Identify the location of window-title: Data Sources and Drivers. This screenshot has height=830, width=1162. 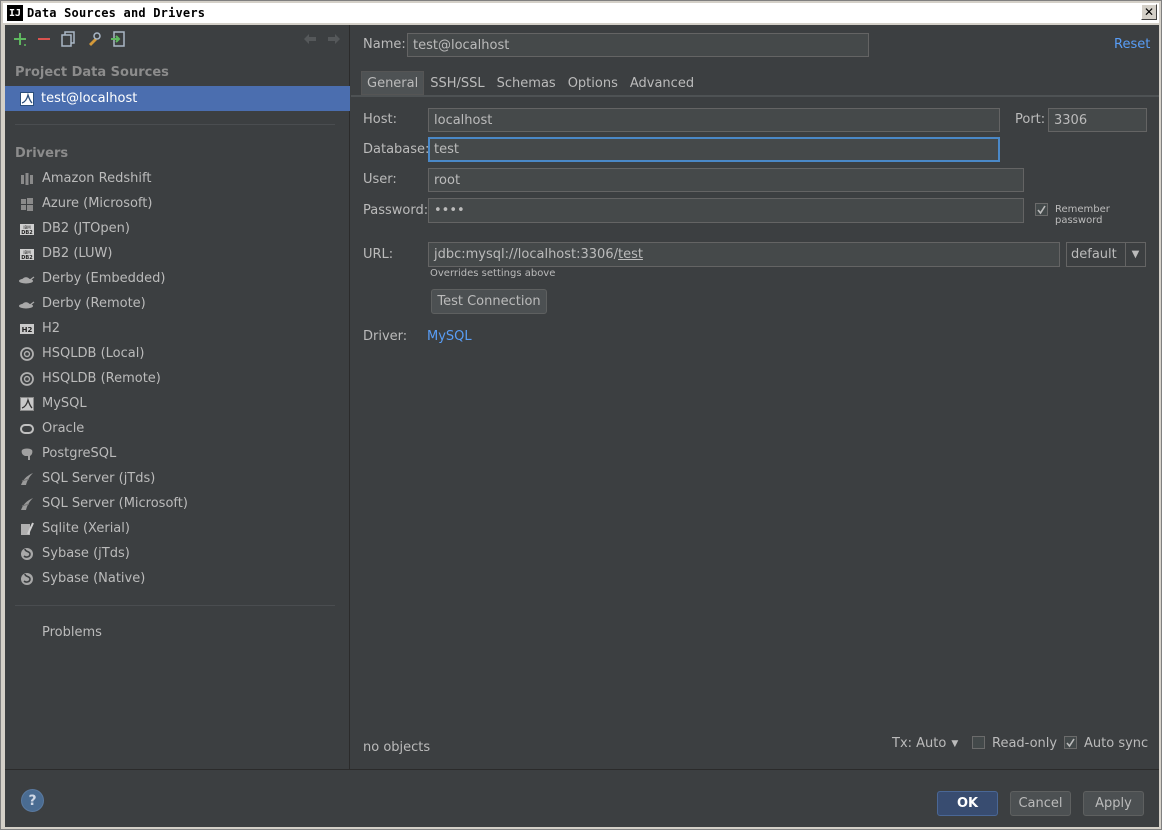
(116, 13).